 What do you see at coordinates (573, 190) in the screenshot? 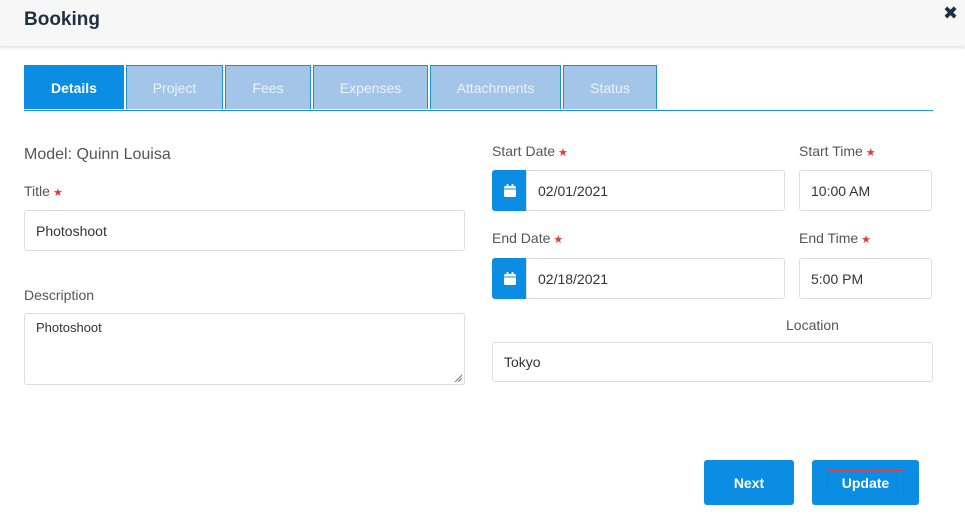
I see `start-date-value: 02/01/2021` at bounding box center [573, 190].